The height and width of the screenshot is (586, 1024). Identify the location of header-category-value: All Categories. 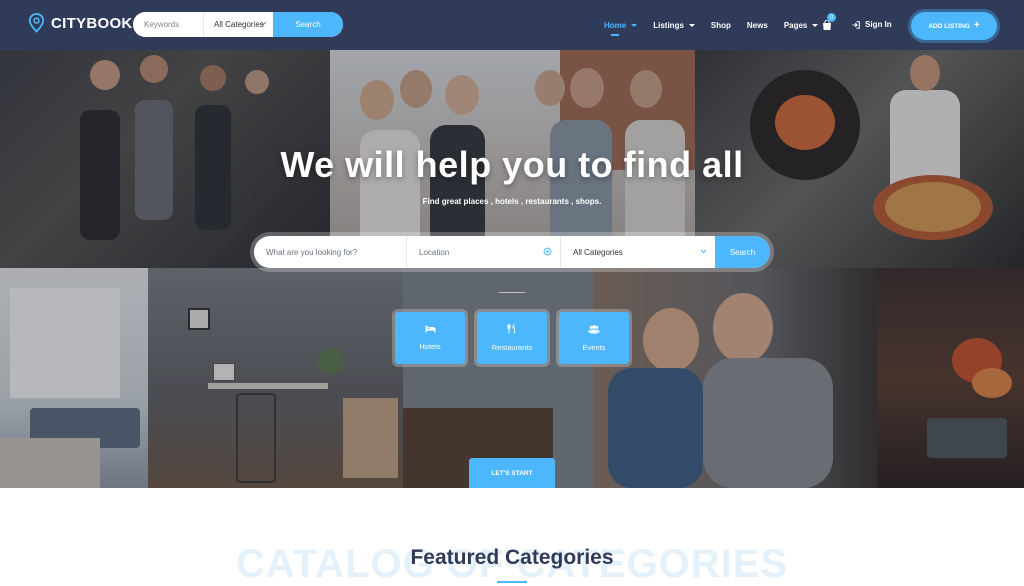
(239, 24).